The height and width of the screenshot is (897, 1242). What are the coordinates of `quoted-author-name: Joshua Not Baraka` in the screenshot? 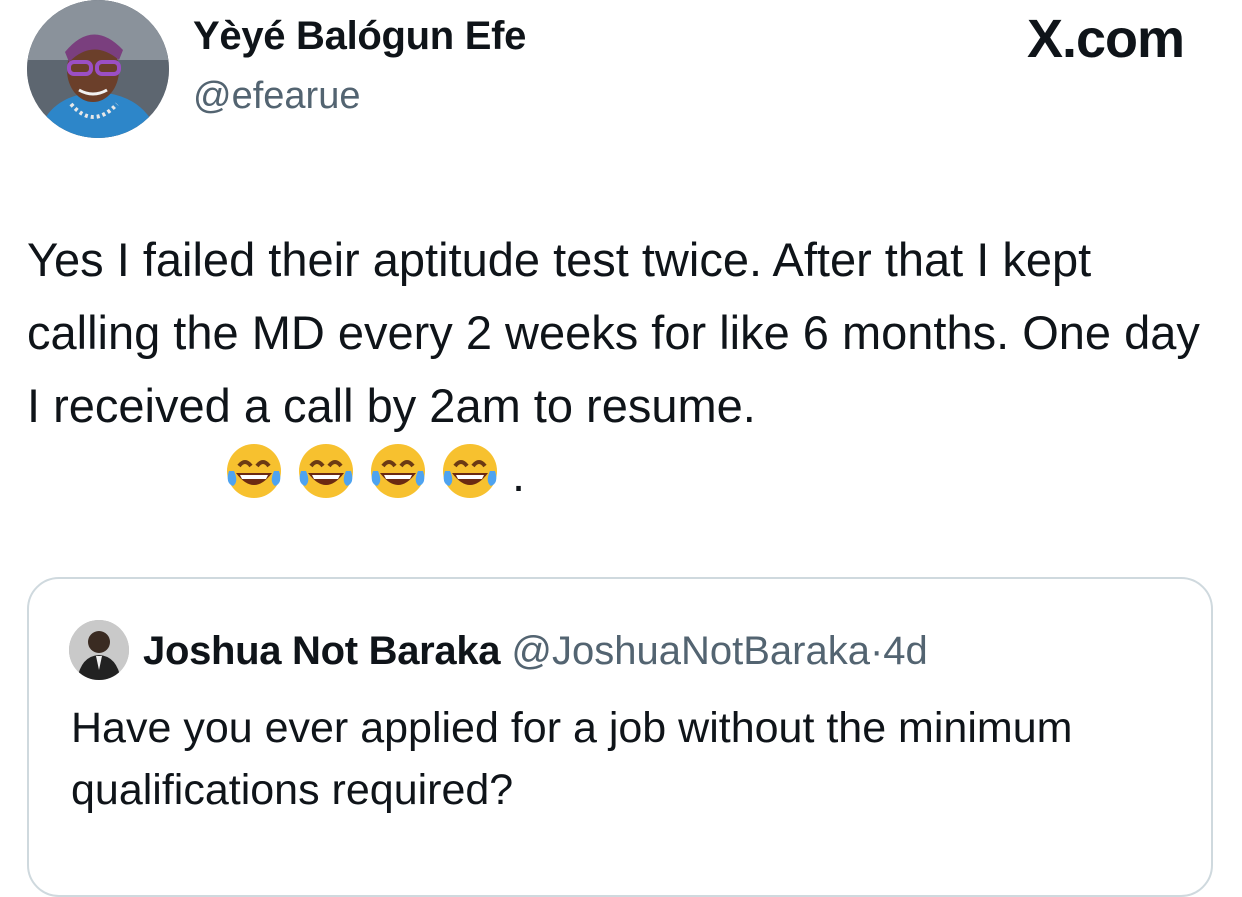 It's located at (322, 651).